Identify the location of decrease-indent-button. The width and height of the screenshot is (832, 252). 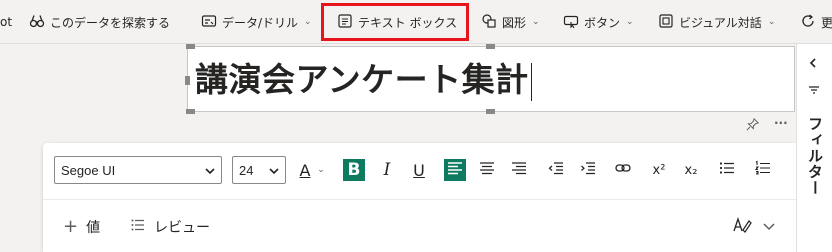
(556, 170).